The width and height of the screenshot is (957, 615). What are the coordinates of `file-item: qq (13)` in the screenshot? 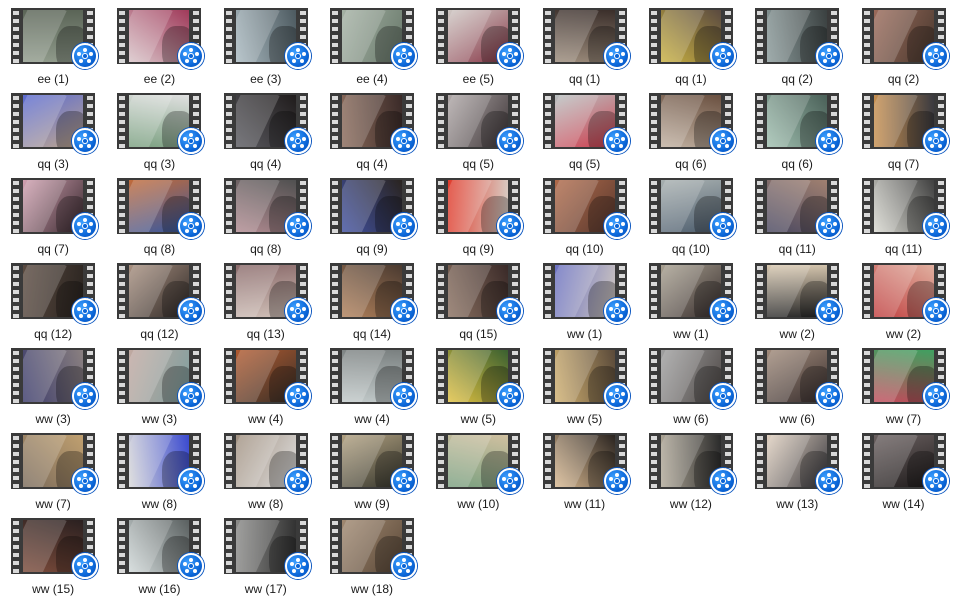 It's located at (266, 301).